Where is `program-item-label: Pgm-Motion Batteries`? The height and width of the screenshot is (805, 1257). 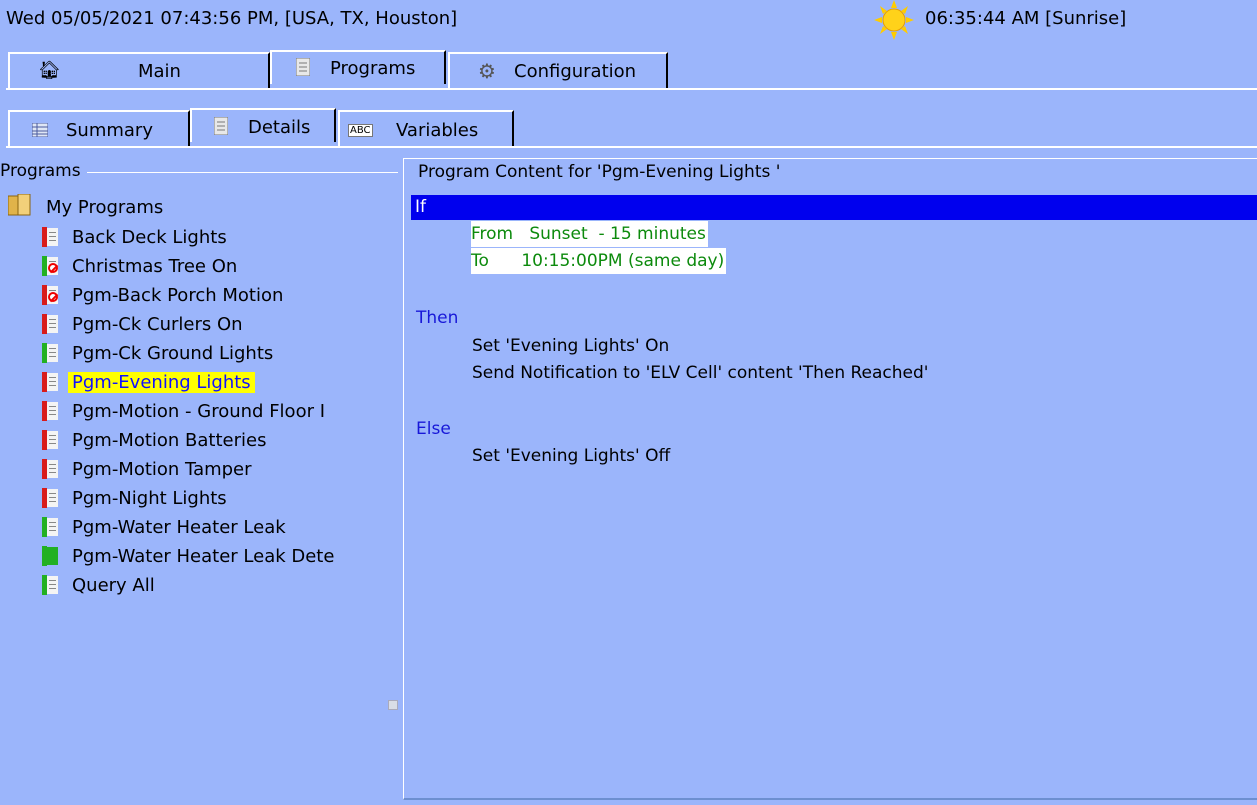
program-item-label: Pgm-Motion Batteries is located at coordinates (169, 440).